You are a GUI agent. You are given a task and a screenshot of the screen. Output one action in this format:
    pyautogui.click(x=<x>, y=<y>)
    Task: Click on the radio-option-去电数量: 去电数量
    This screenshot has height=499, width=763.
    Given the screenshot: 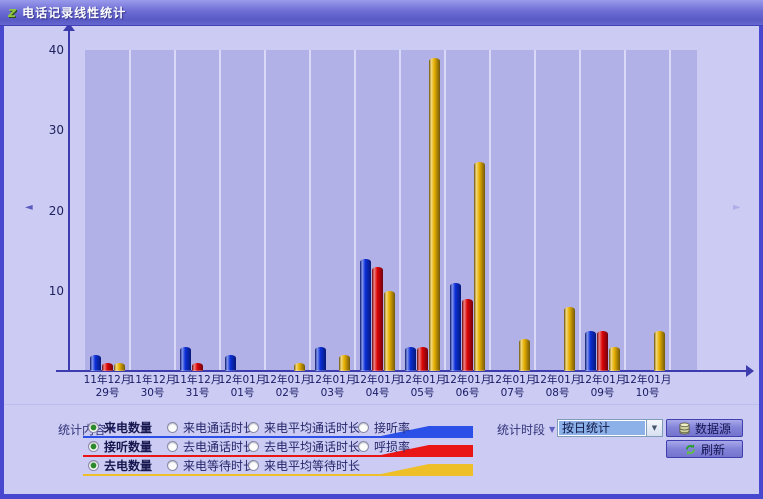 What is the action you would take?
    pyautogui.click(x=120, y=465)
    